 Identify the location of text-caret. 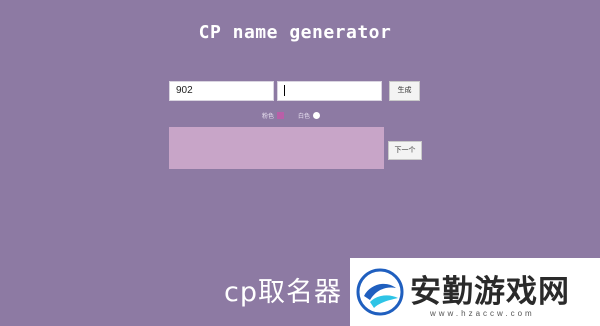
(284, 90).